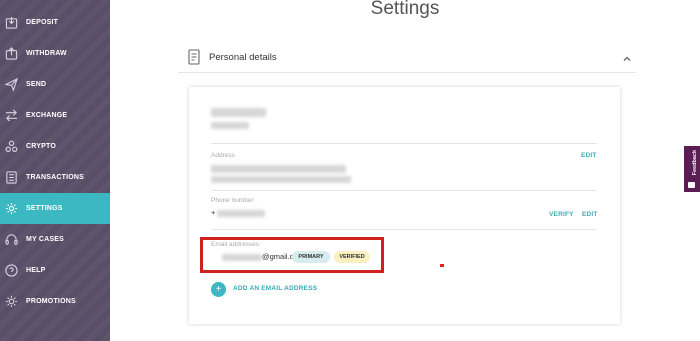 This screenshot has width=700, height=341. I want to click on deposit-icon, so click(11, 23).